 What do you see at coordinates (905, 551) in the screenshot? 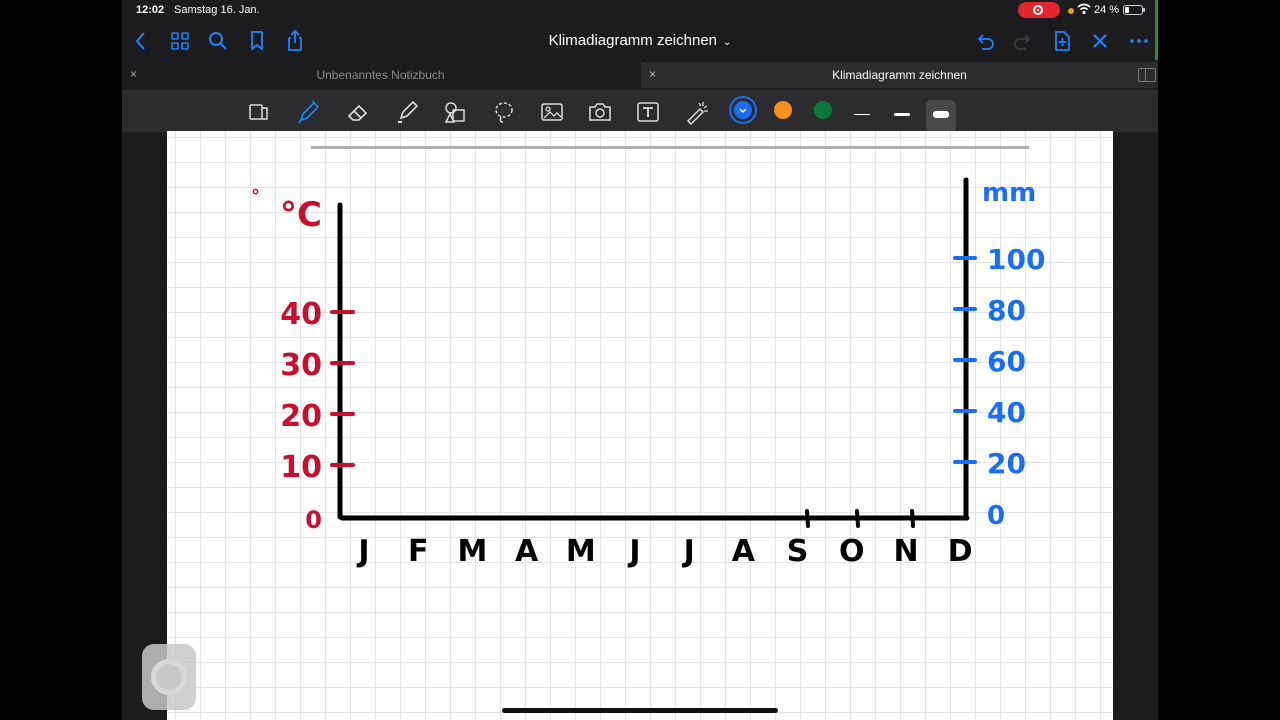
I see `month-label: N` at bounding box center [905, 551].